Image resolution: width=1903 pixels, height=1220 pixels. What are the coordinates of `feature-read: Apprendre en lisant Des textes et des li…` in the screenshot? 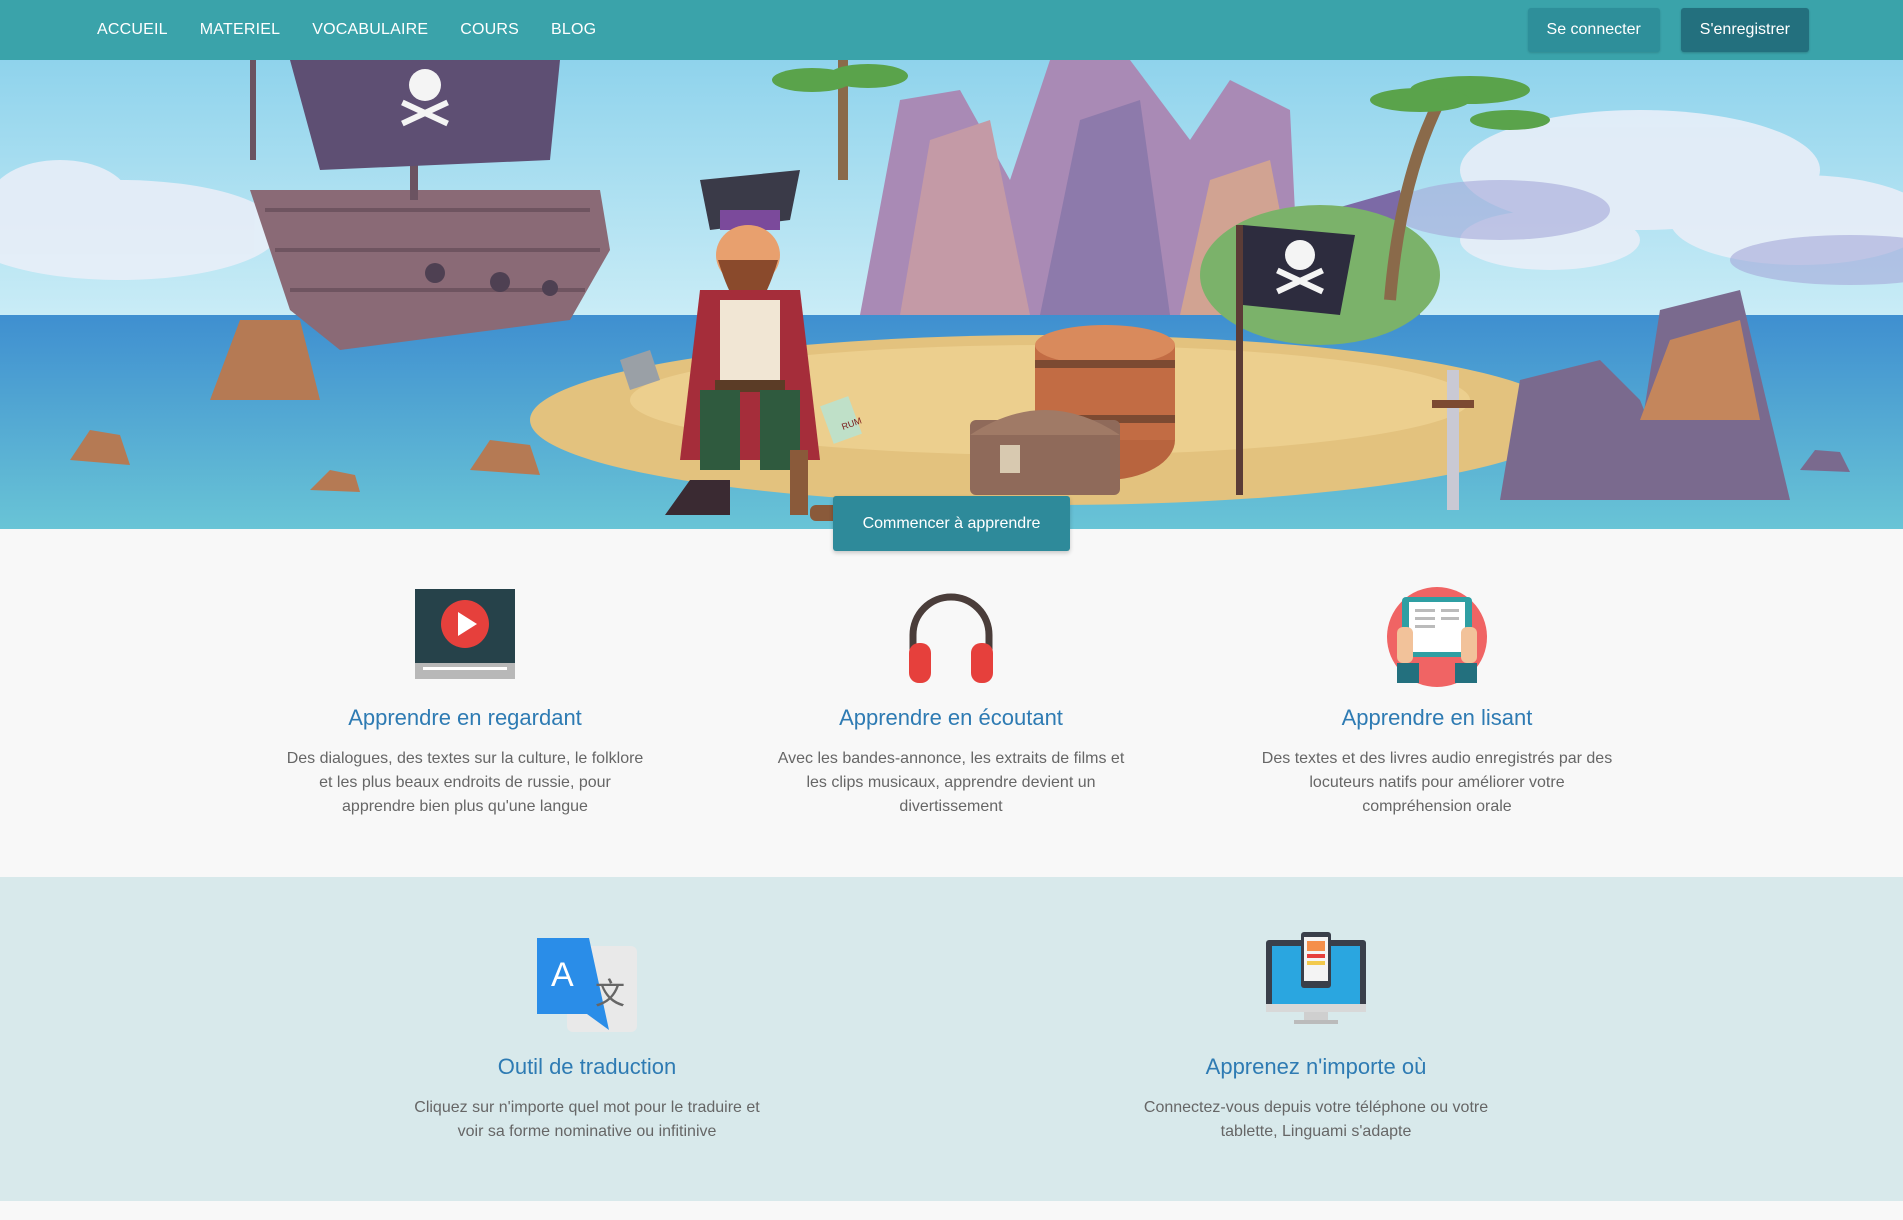 It's located at (1437, 674).